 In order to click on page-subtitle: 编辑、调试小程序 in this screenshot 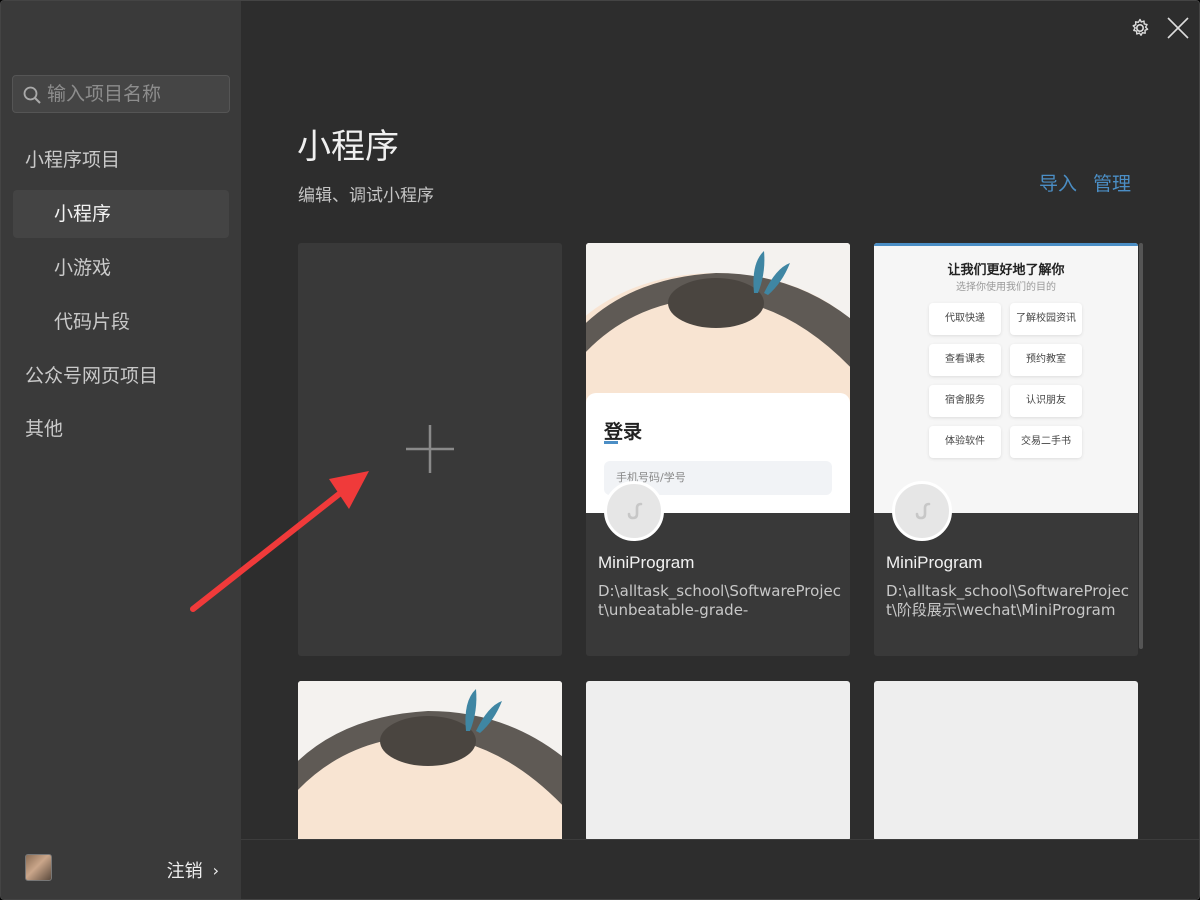, I will do `click(366, 196)`.